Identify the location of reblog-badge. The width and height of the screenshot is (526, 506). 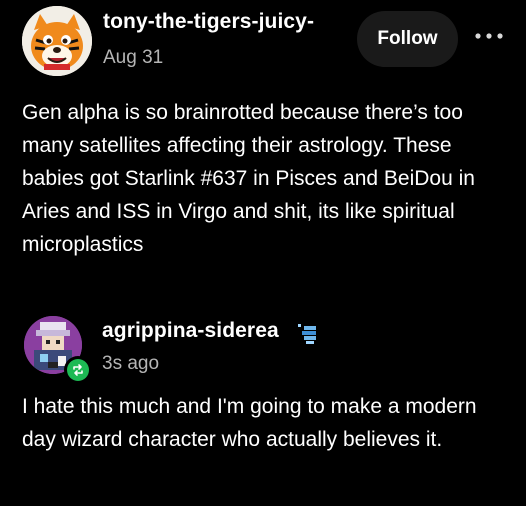
(78, 370).